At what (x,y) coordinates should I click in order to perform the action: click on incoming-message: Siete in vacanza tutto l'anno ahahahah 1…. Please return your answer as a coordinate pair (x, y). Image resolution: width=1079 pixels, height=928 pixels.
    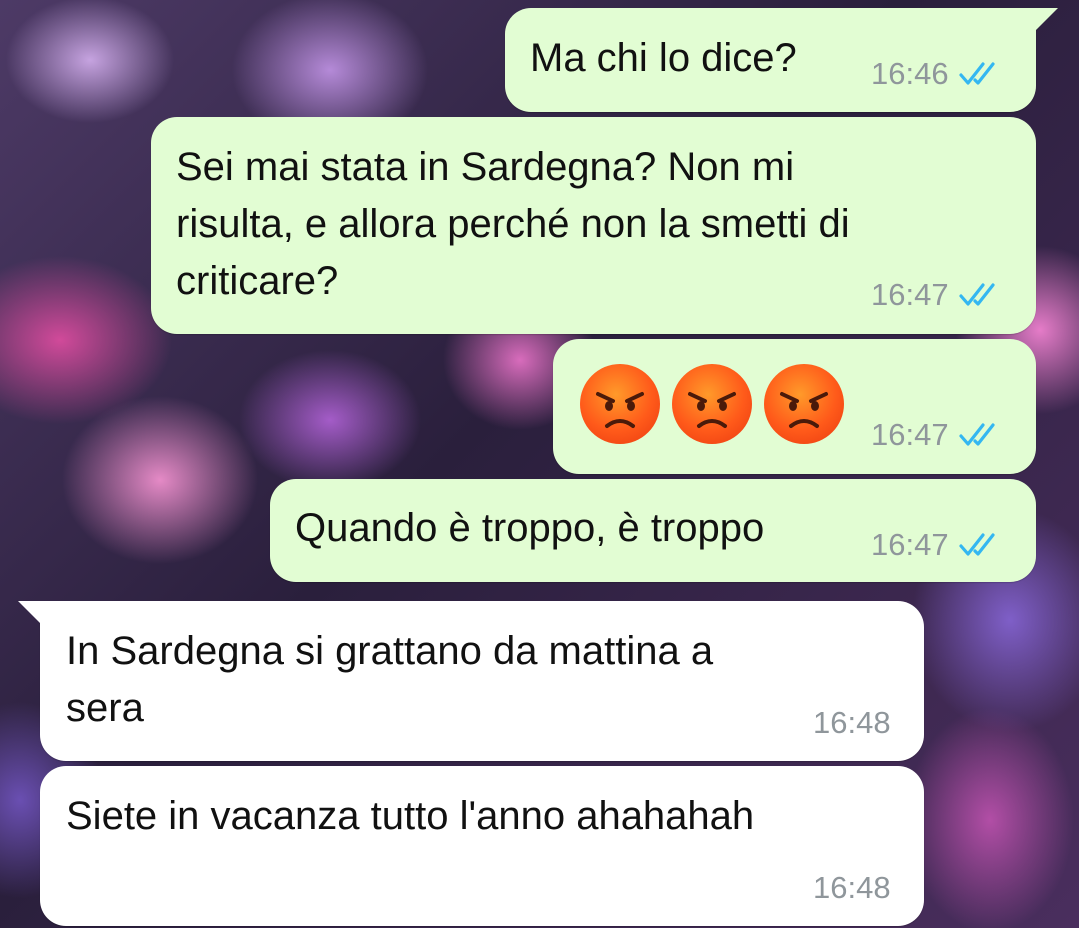
    Looking at the image, I should click on (482, 846).